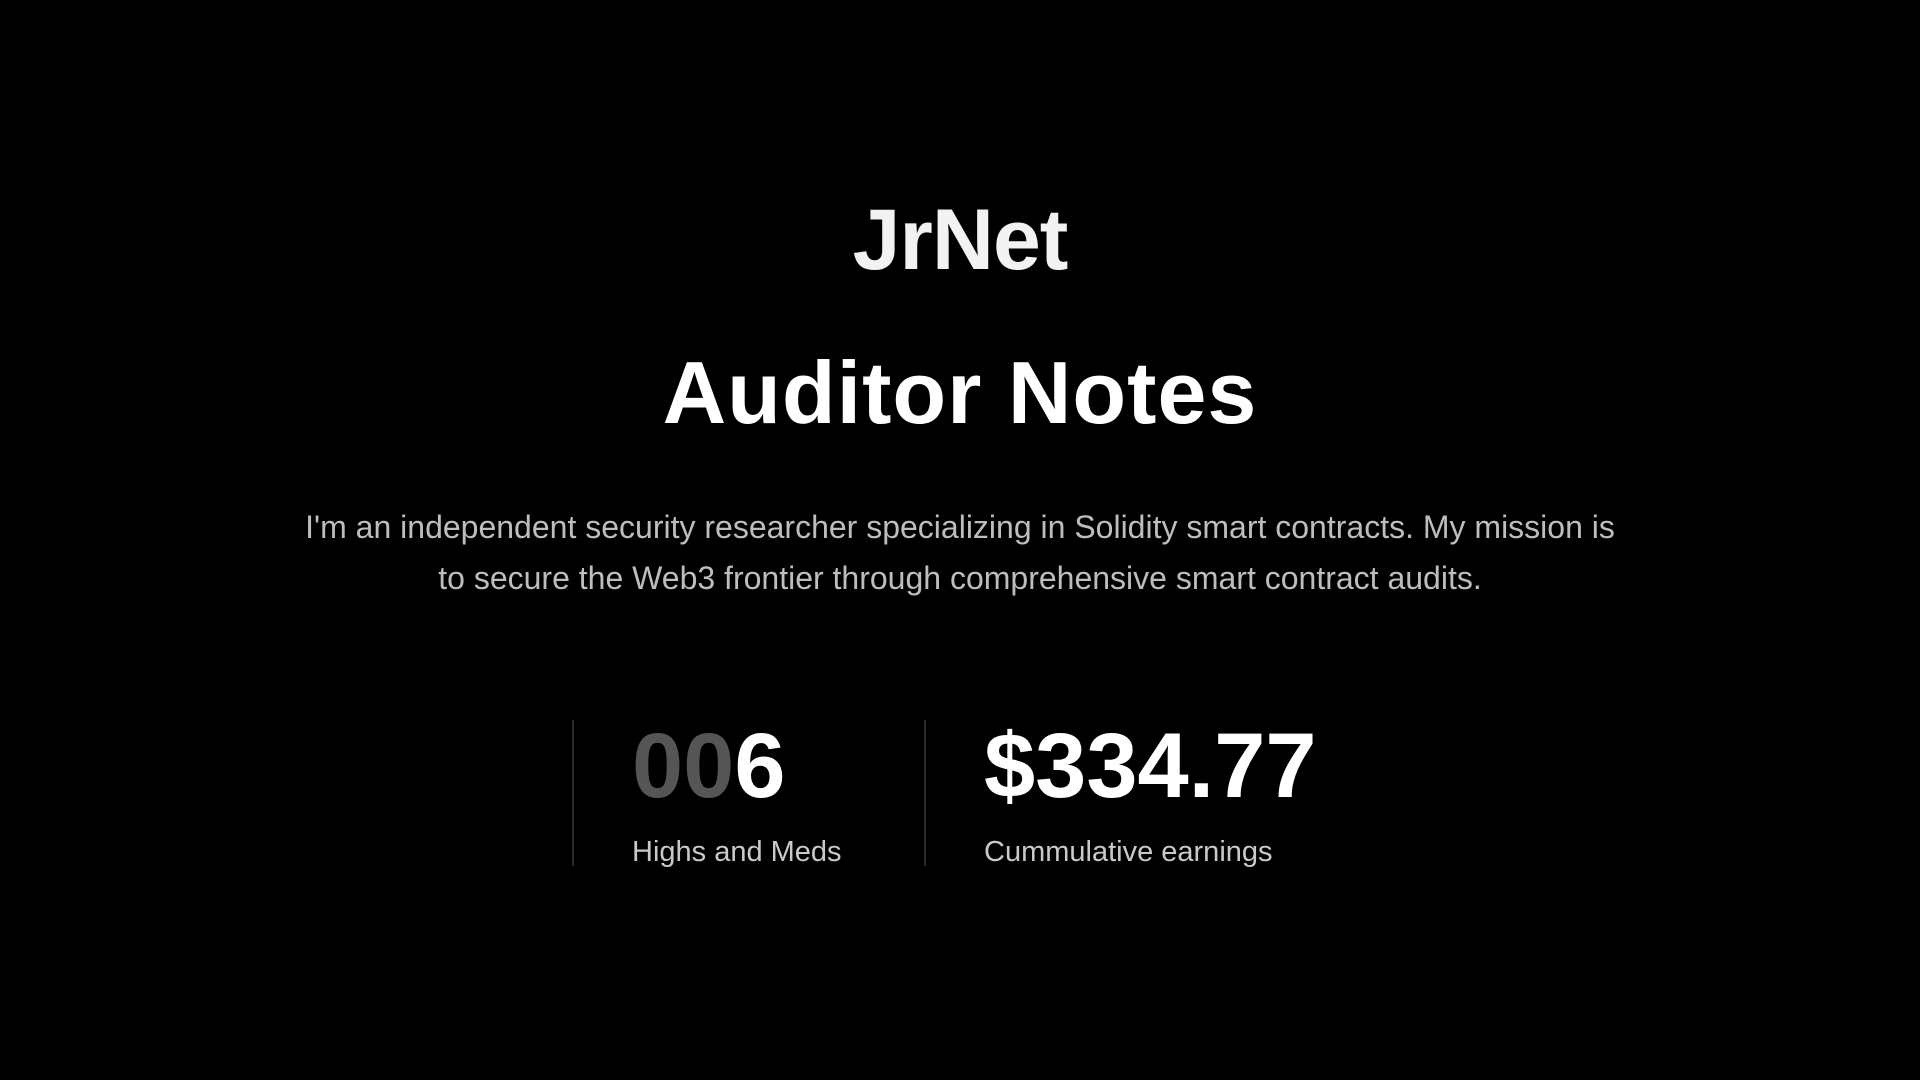 The height and width of the screenshot is (1080, 1920). I want to click on stat-highs-and-meds: 006 Highs and Meds, so click(748, 792).